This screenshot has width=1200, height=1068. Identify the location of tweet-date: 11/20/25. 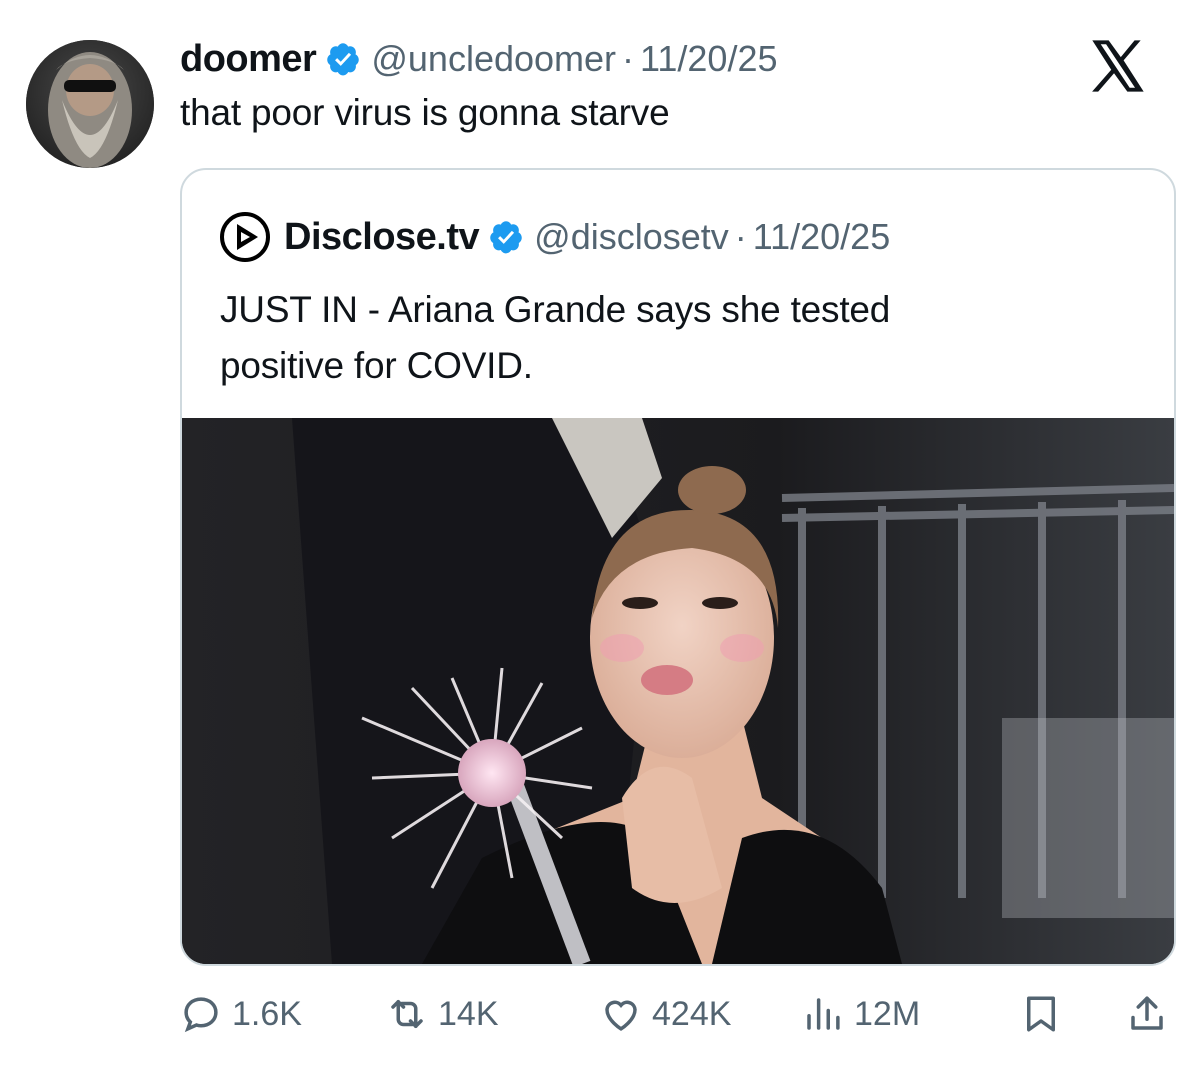
(708, 59).